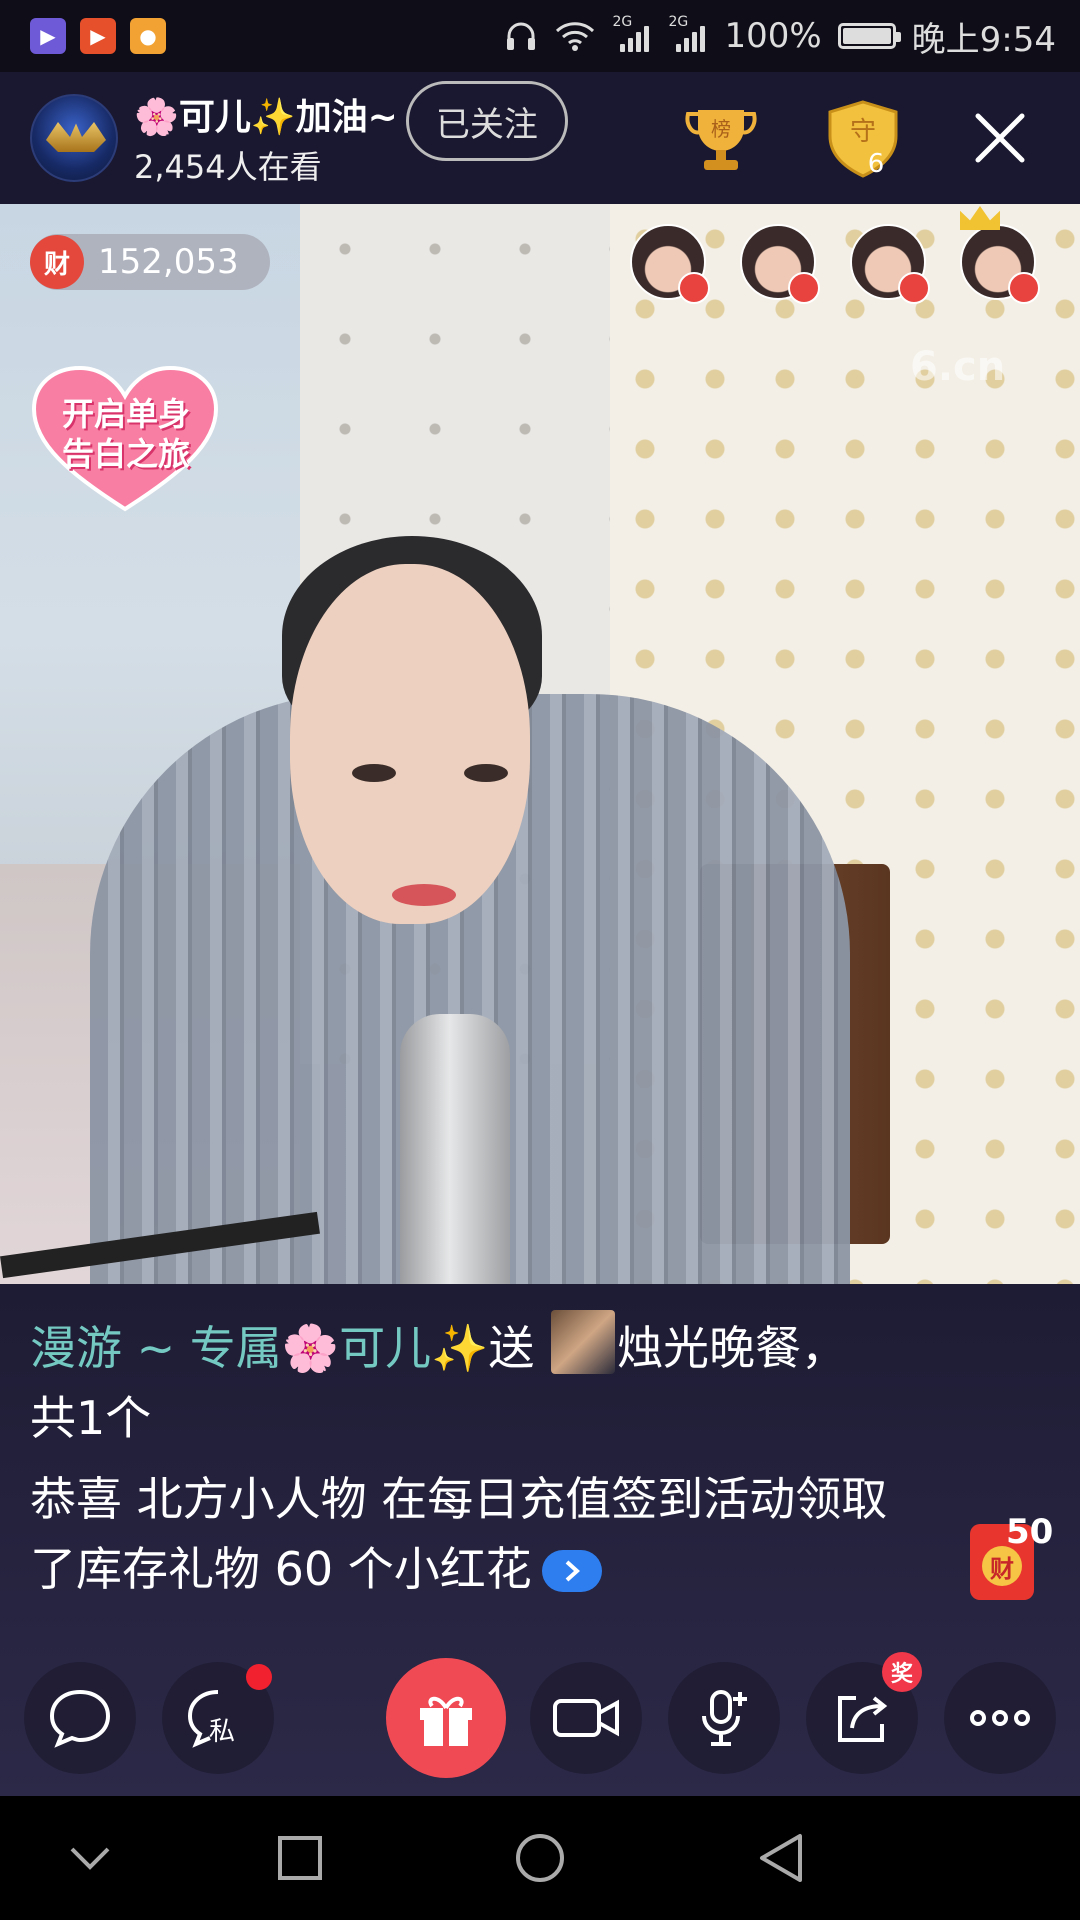 The image size is (1080, 1920). Describe the element at coordinates (958, 367) in the screenshot. I see `watermark: 6.cn` at that location.